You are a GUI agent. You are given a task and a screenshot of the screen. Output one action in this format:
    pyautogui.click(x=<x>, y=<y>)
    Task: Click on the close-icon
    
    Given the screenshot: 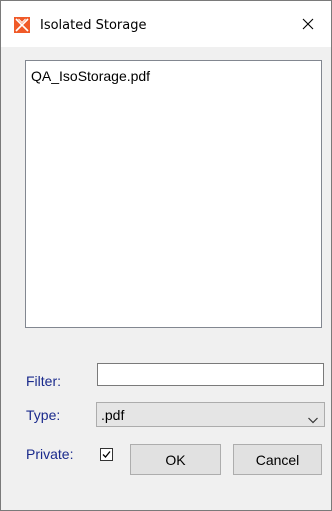 What is the action you would take?
    pyautogui.click(x=308, y=24)
    